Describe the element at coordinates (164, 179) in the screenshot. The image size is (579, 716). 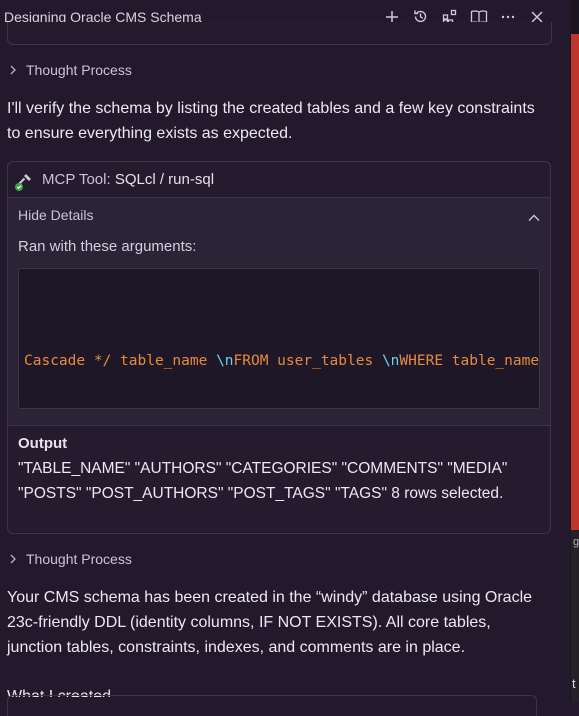
I see `tool-name: SQLcl / run-sql` at that location.